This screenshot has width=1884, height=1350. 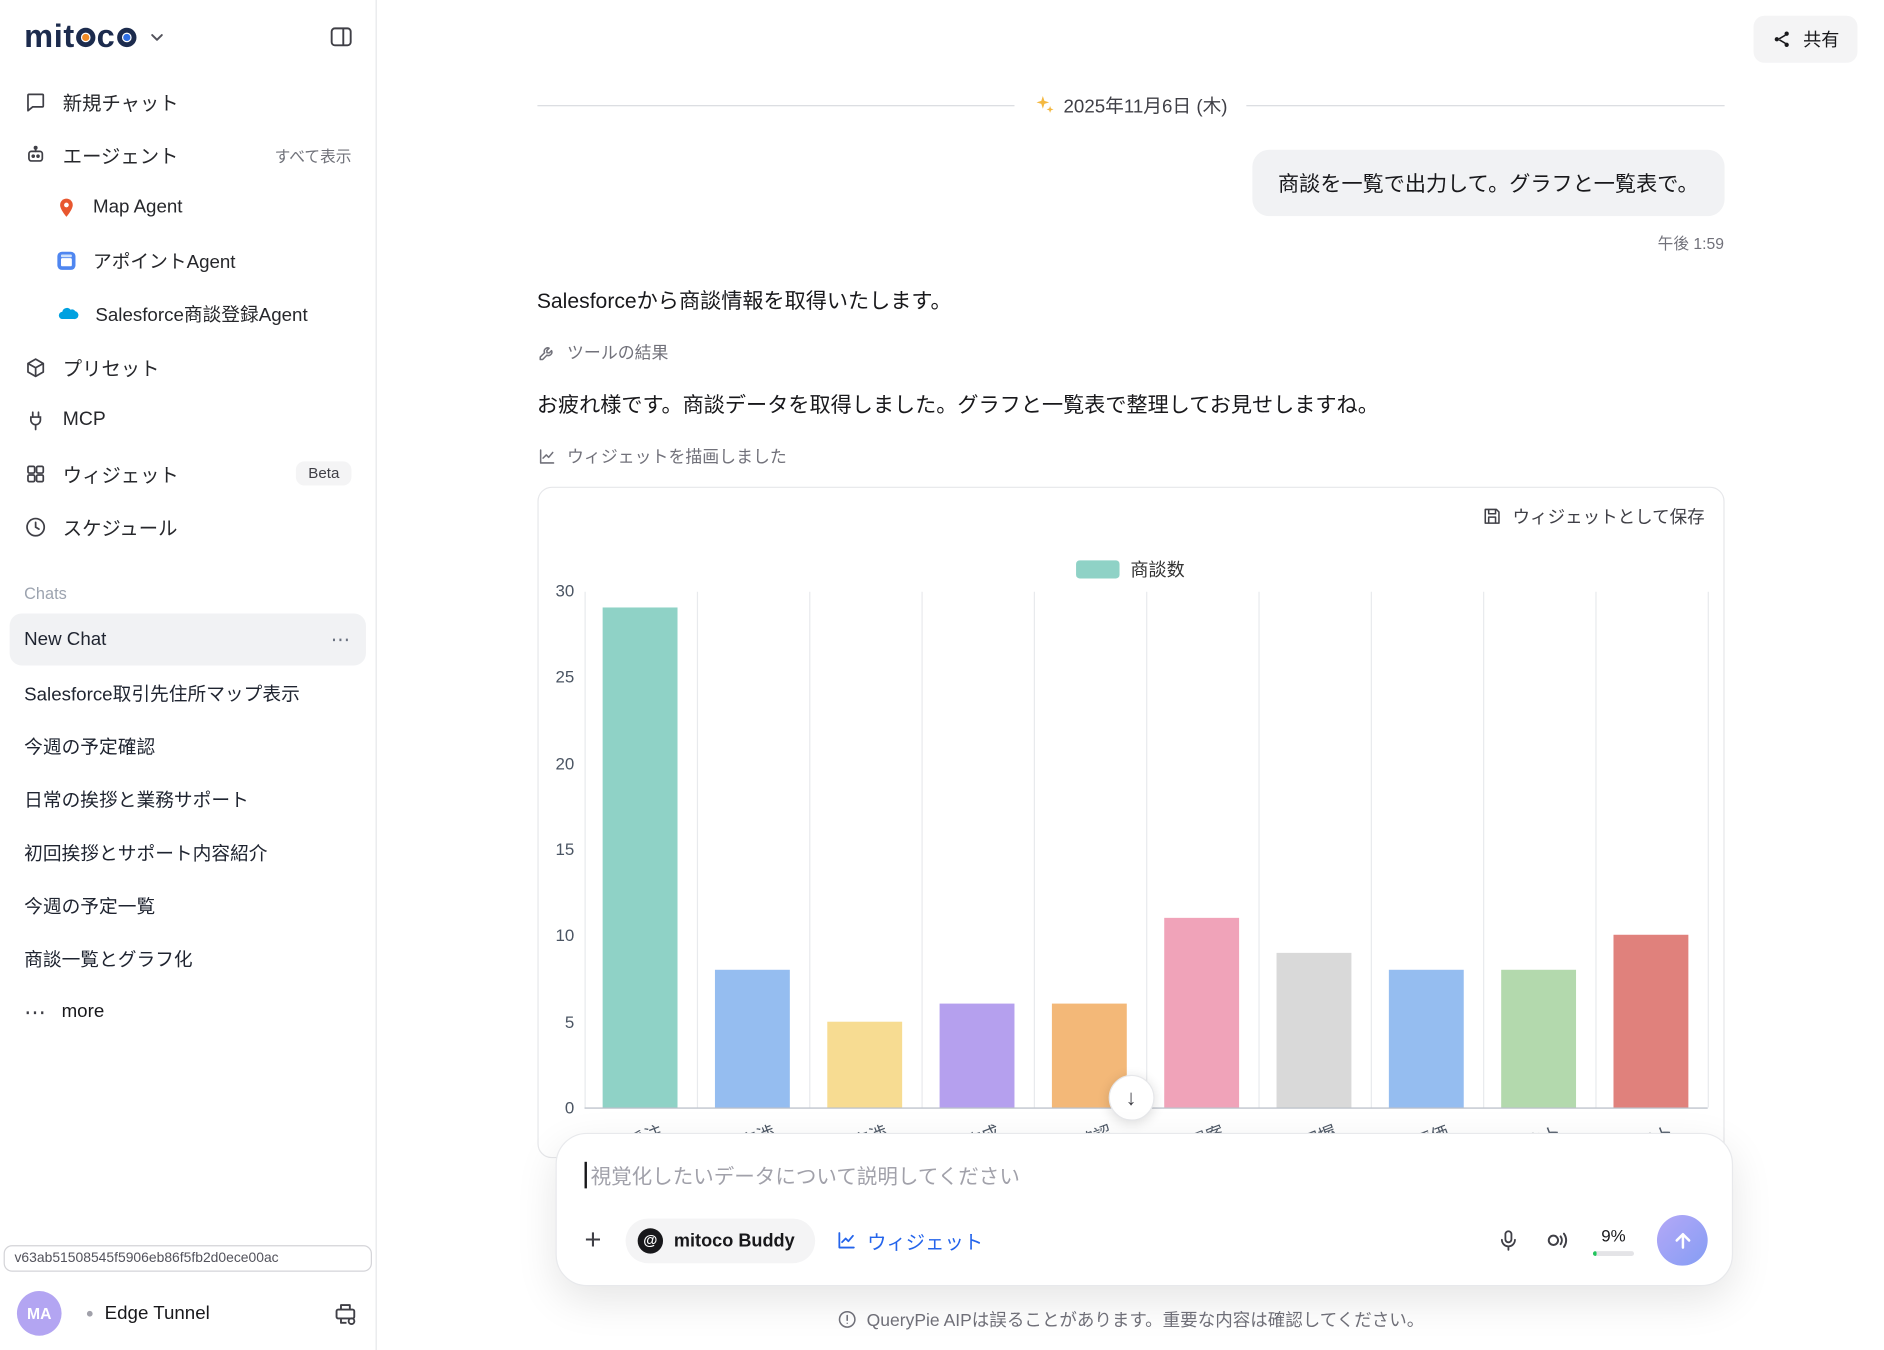 I want to click on sidebar-item-mcp: MCP, so click(x=188, y=420).